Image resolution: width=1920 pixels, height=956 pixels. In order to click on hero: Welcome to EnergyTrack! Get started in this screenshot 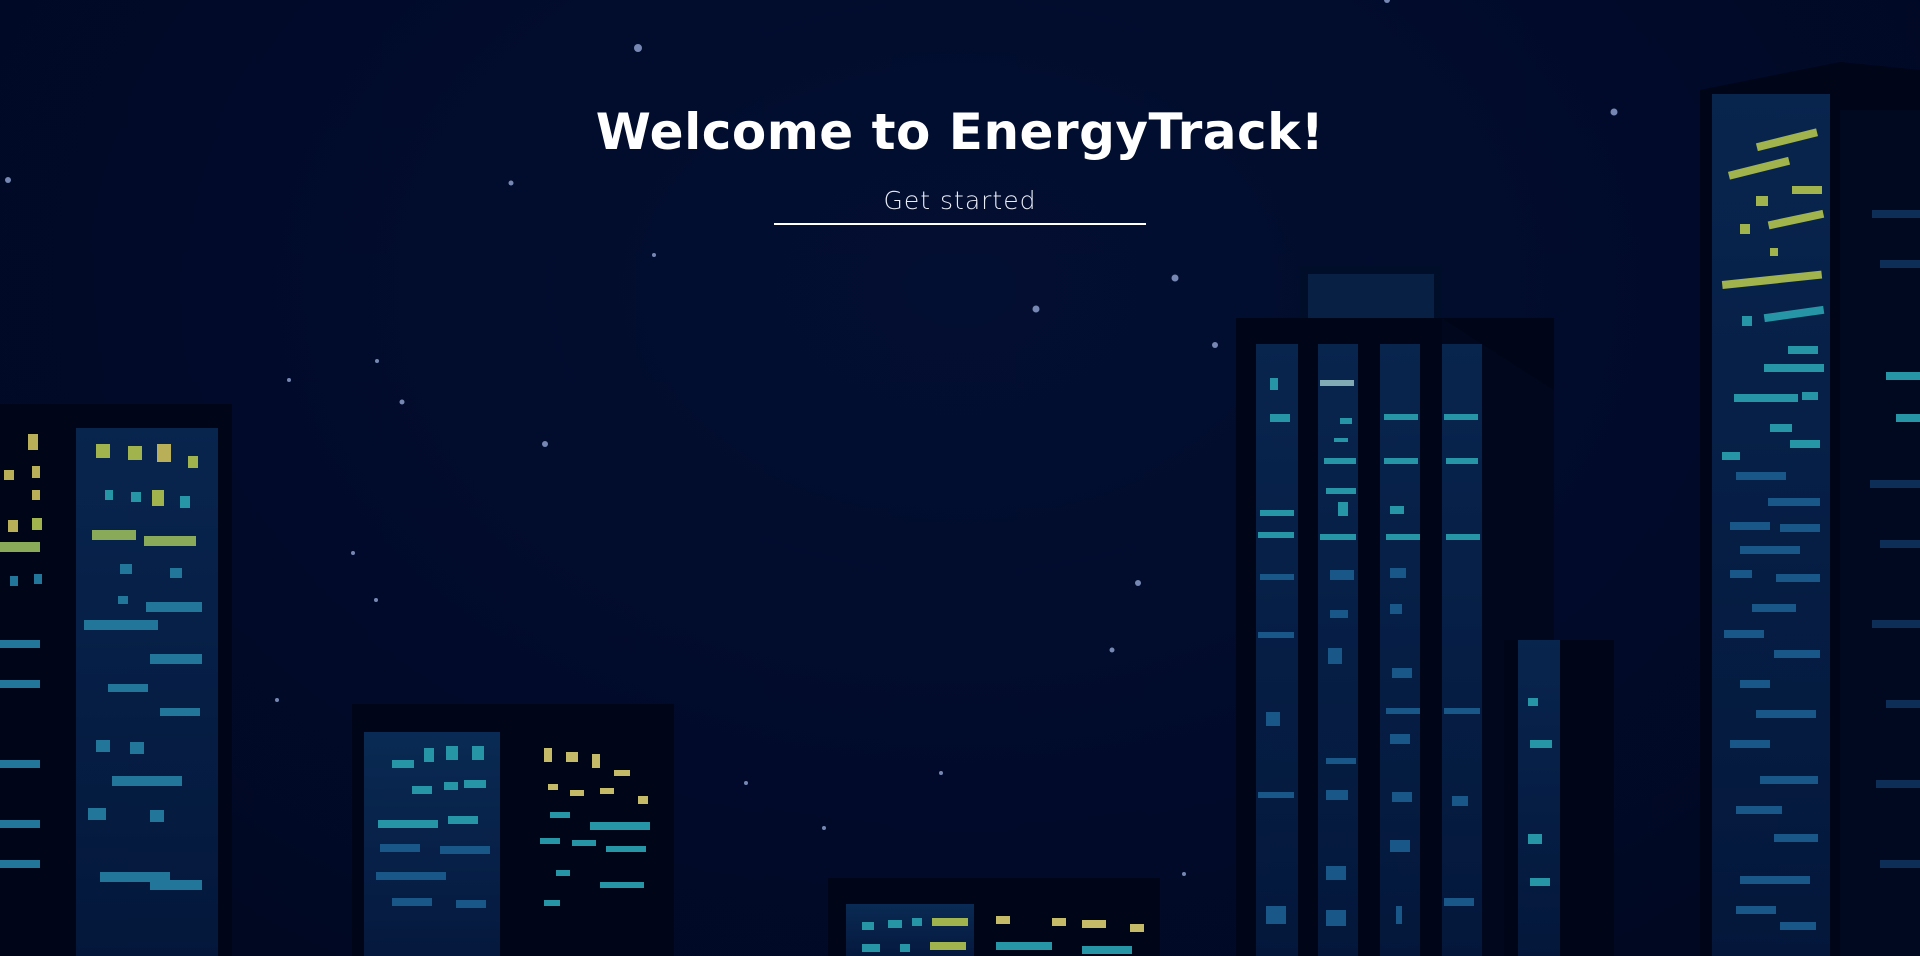, I will do `click(960, 162)`.